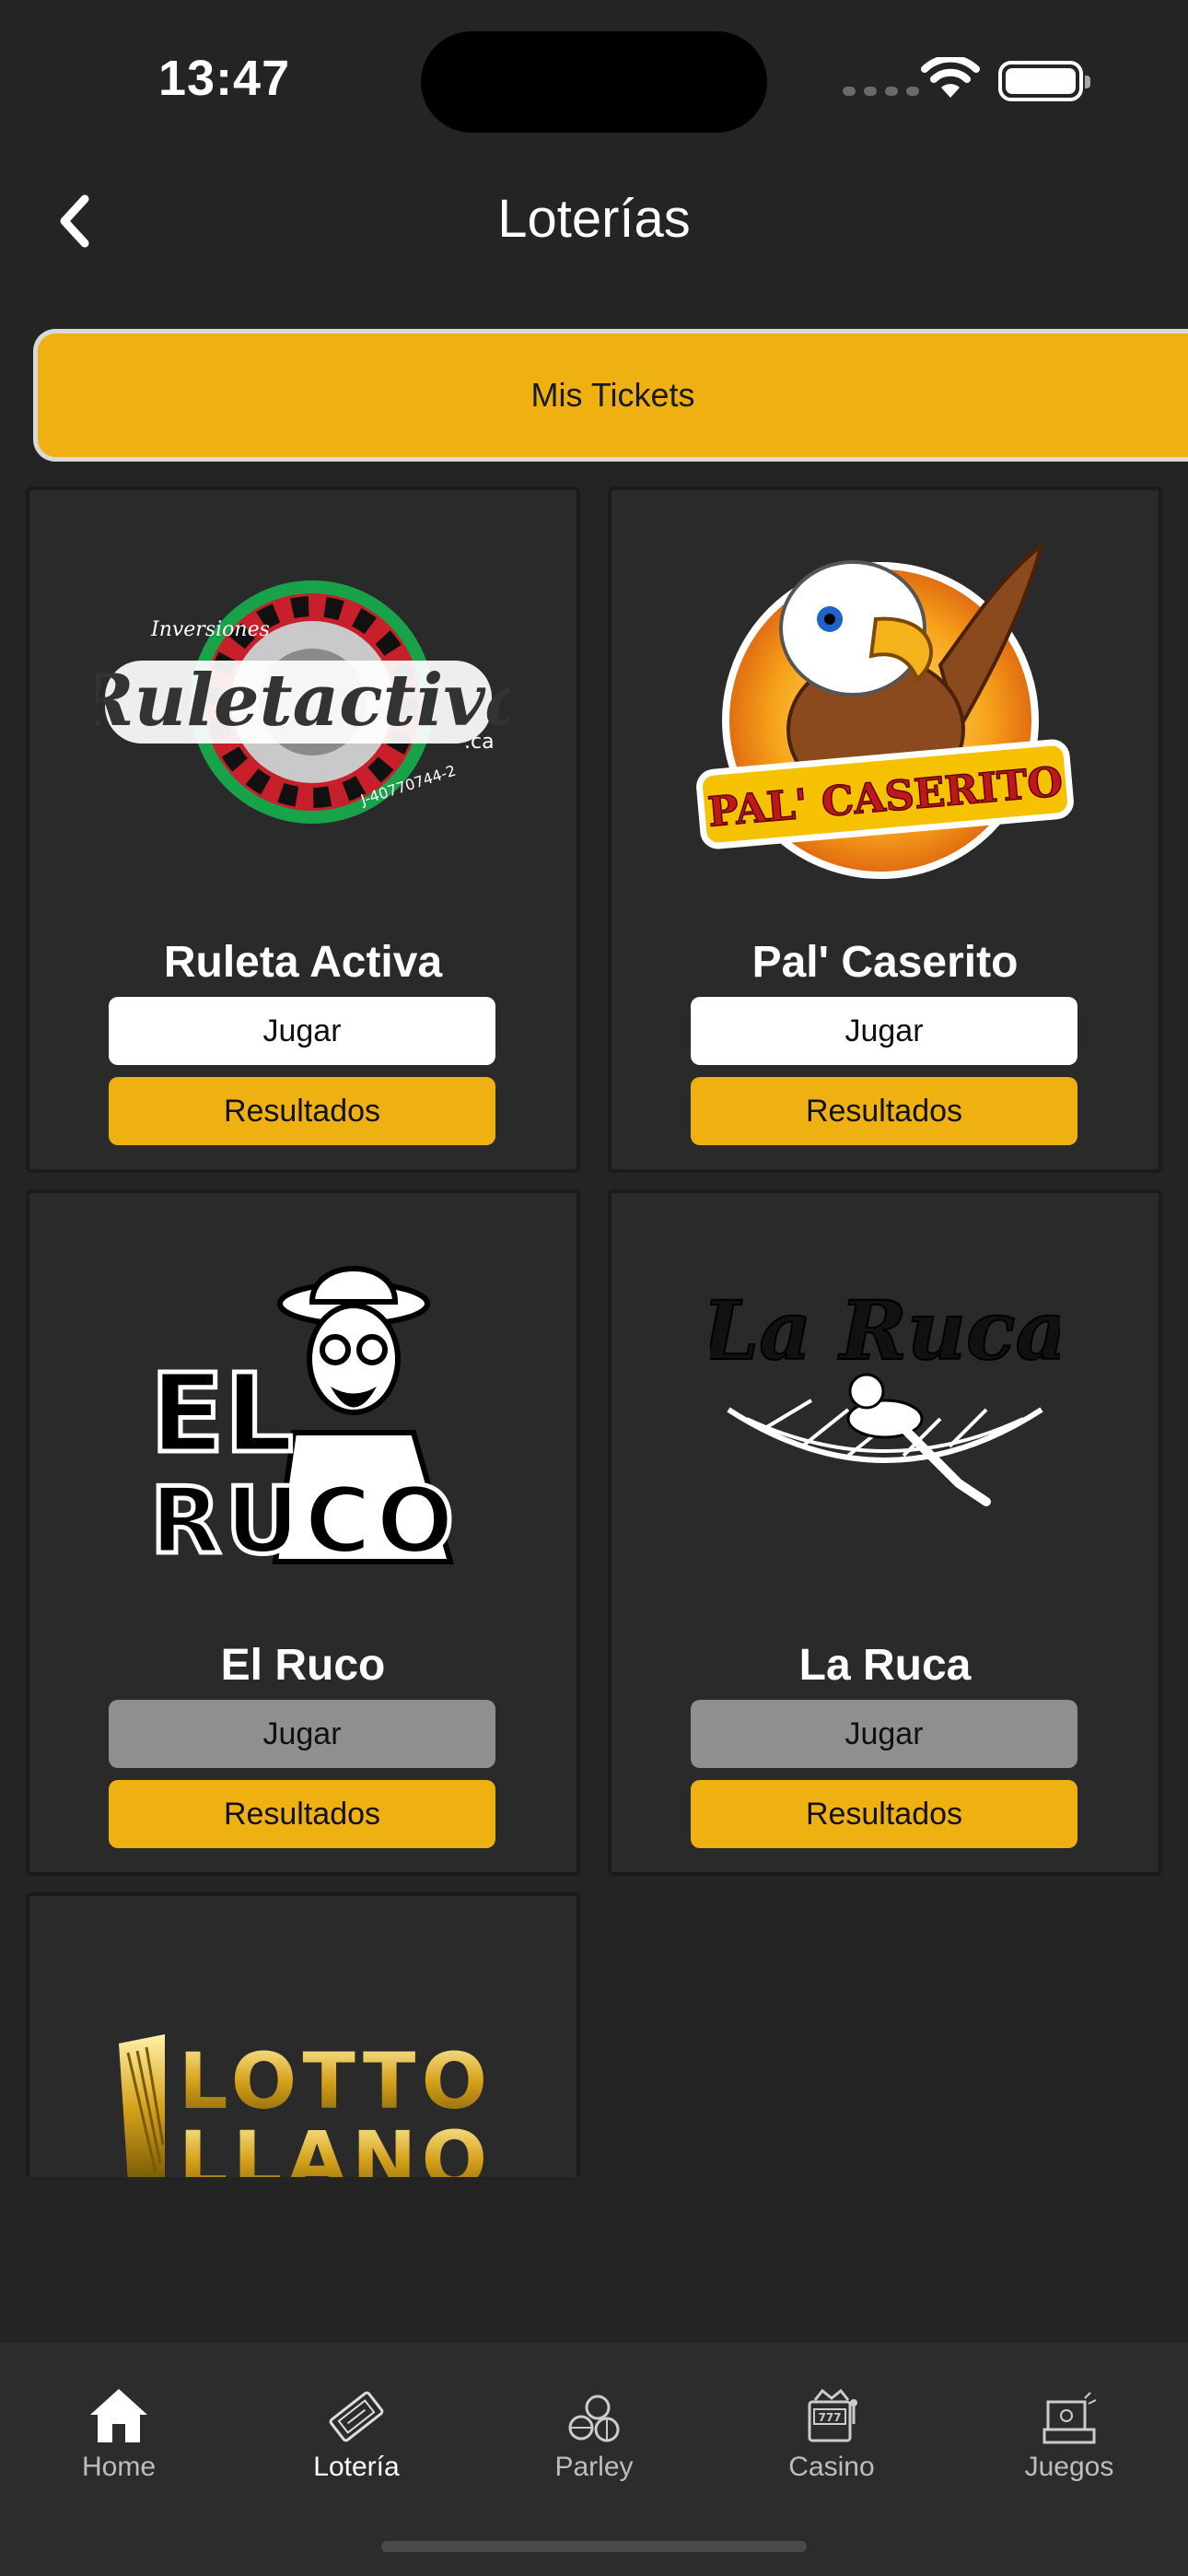  I want to click on arcade-icon, so click(1069, 2418).